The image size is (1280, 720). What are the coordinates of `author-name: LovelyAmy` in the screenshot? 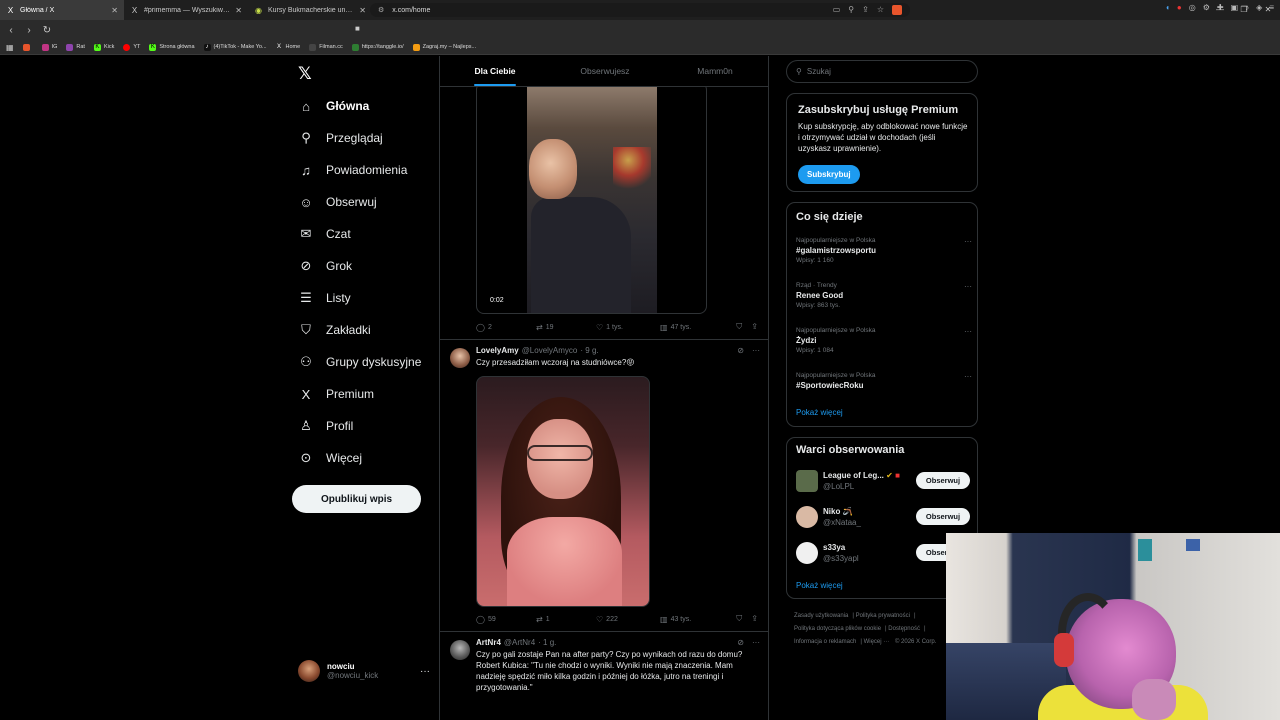 It's located at (497, 350).